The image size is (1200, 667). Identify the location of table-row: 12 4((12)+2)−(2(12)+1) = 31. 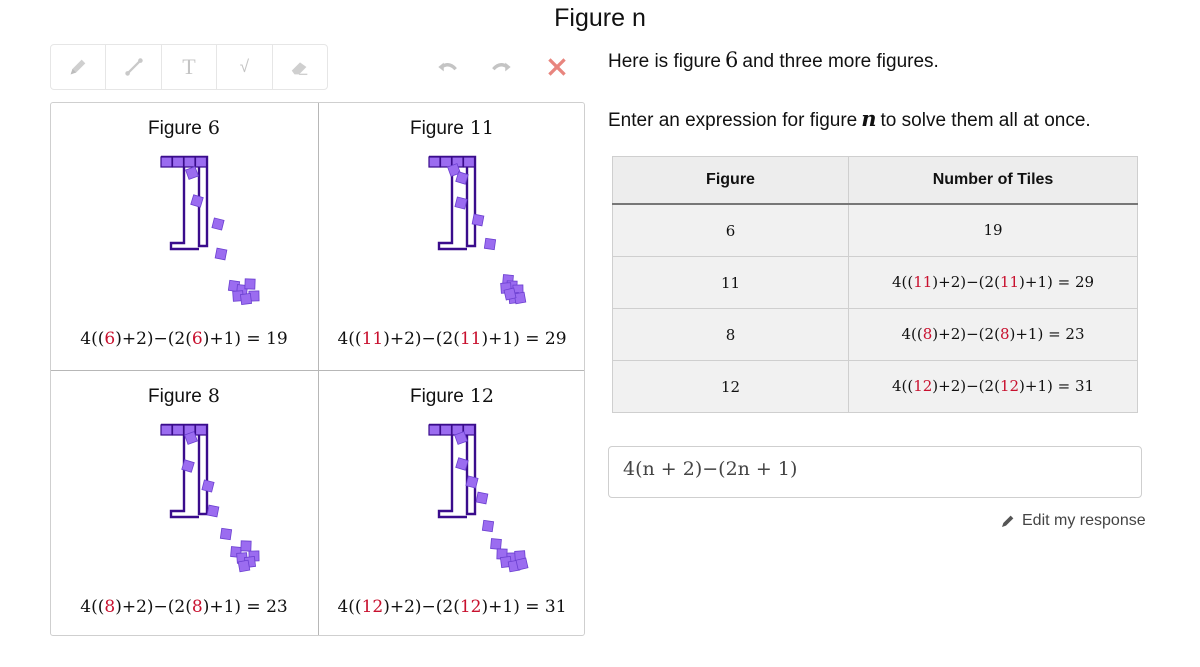
(875, 386).